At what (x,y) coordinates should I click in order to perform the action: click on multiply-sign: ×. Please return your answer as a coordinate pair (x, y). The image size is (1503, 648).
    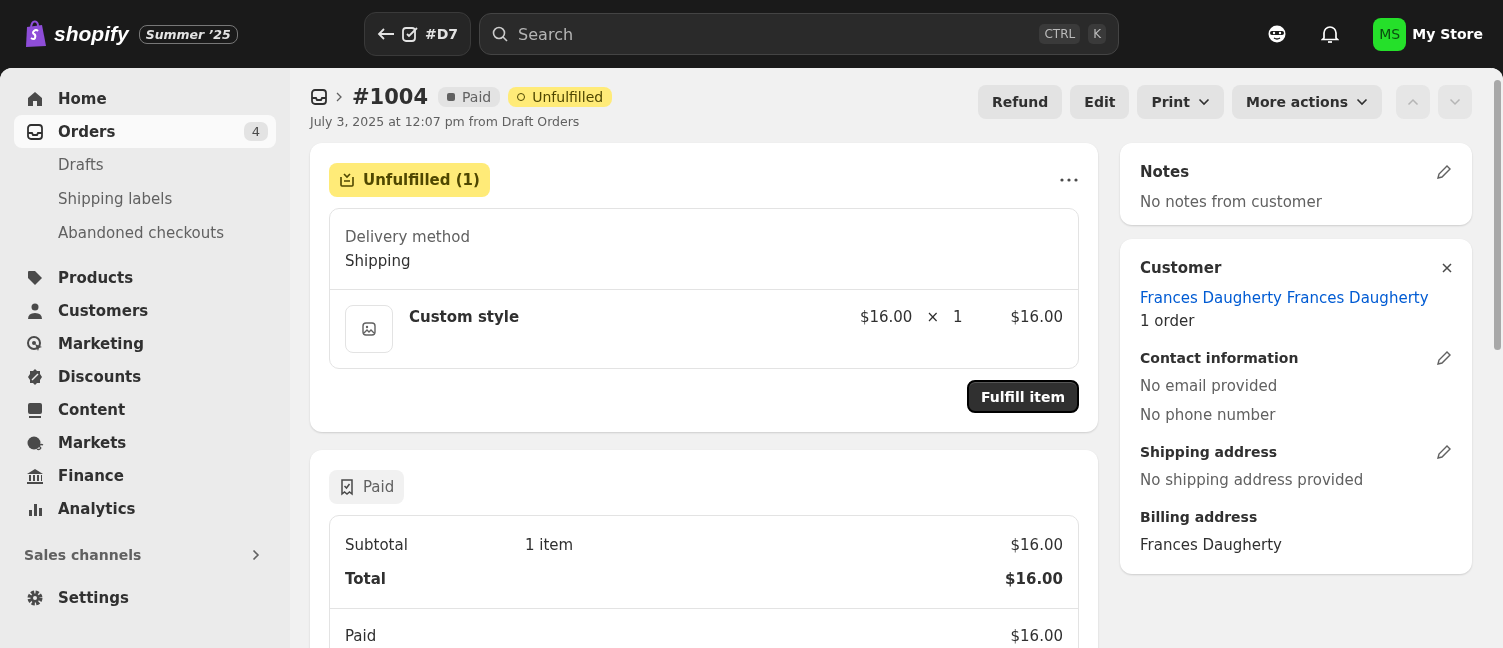
    Looking at the image, I should click on (932, 317).